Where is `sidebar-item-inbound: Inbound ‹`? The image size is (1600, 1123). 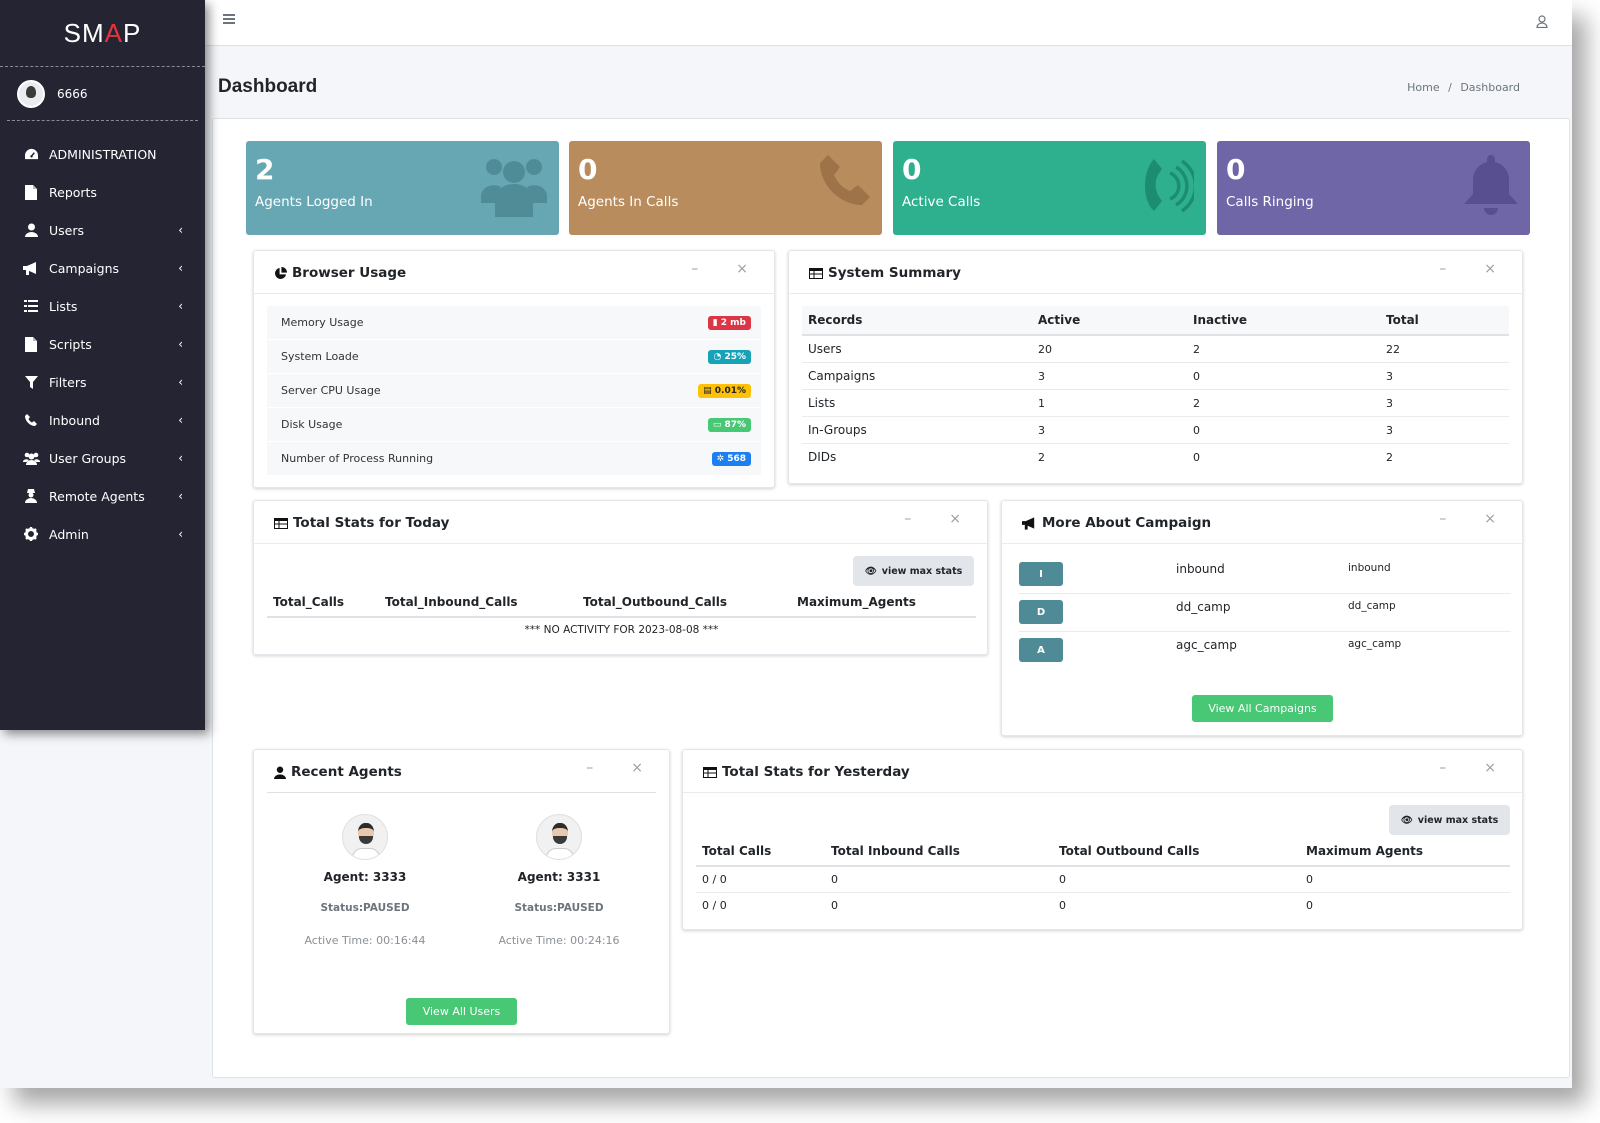
sidebar-item-inbound: Inbound ‹ is located at coordinates (102, 420).